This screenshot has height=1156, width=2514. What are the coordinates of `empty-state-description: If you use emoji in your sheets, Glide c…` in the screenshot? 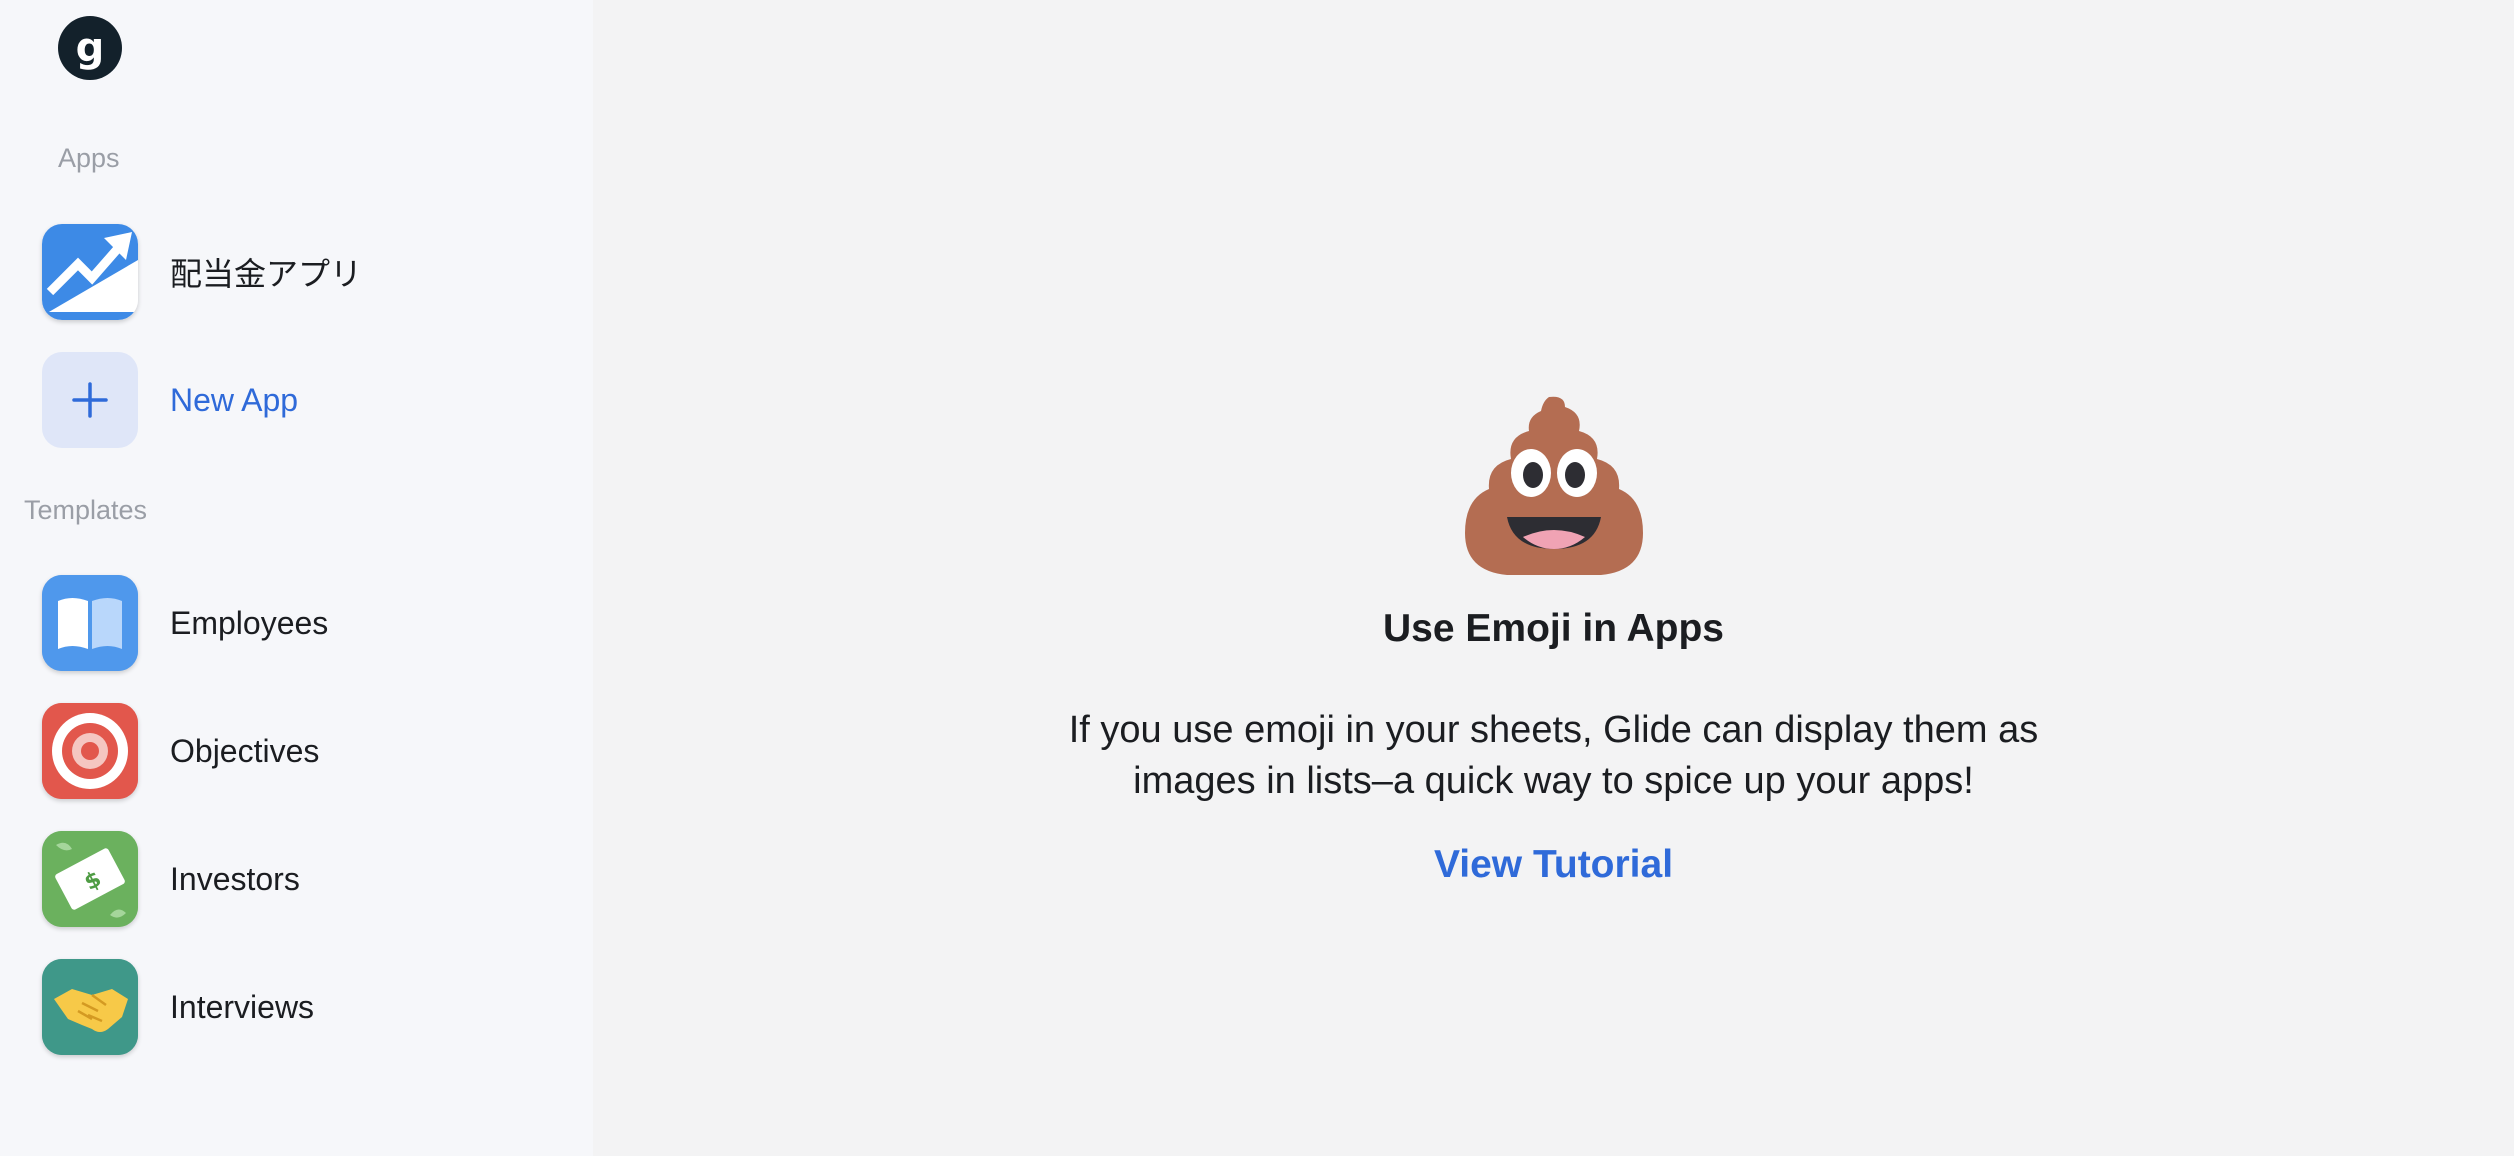 It's located at (1553, 755).